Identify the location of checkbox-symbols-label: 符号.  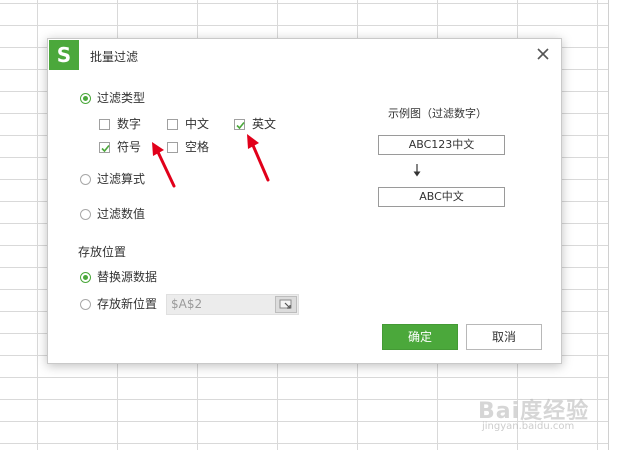
(129, 147).